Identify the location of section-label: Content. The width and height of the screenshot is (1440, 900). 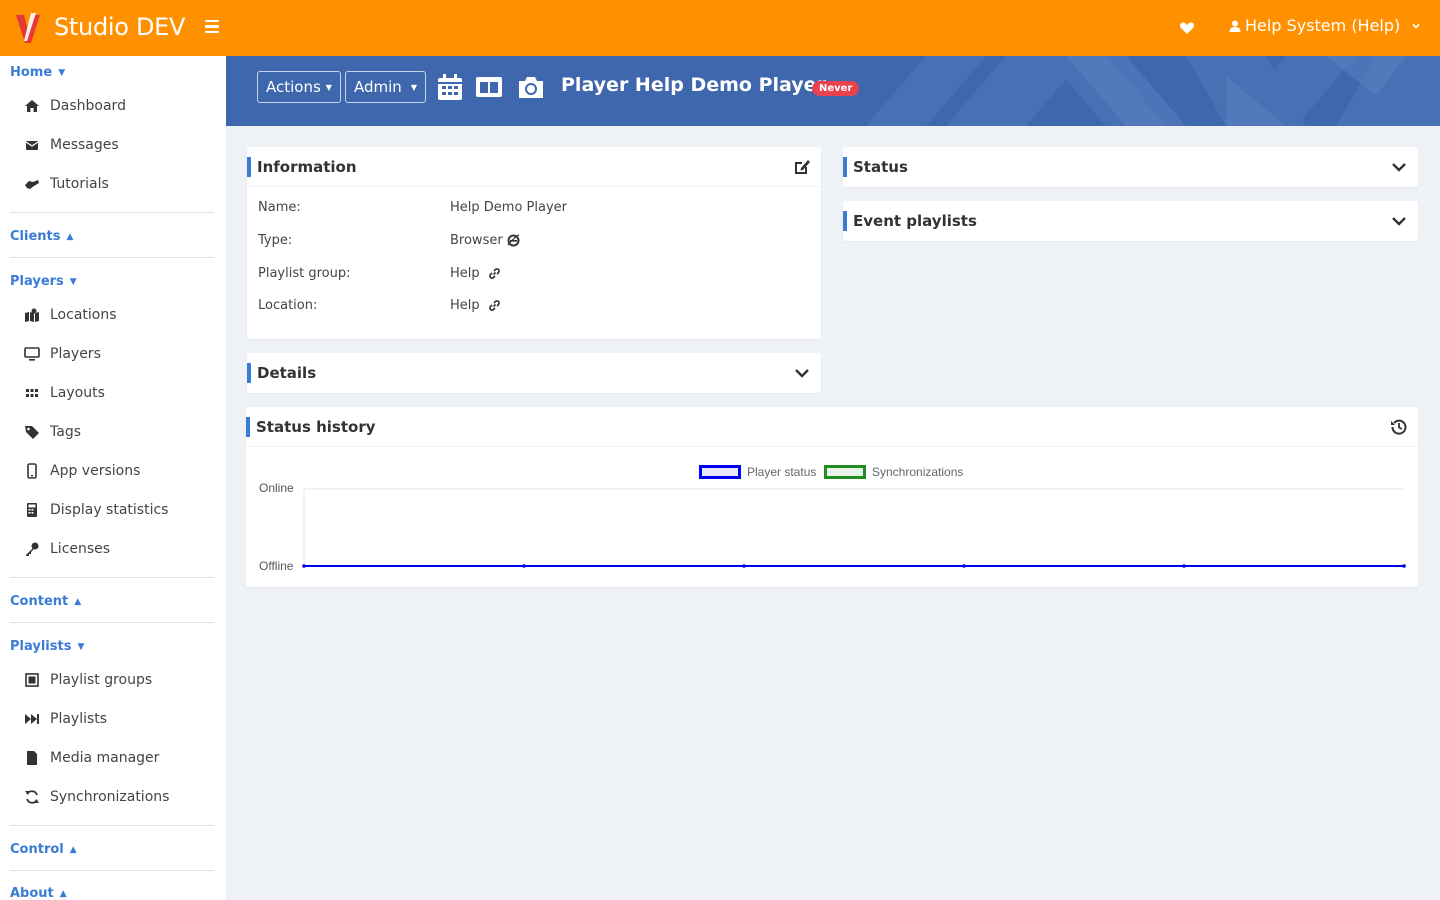
(39, 601).